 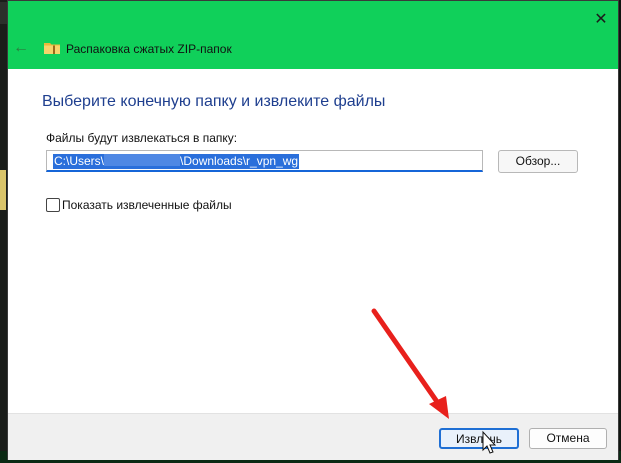 What do you see at coordinates (313, 35) in the screenshot?
I see `titlebar: ✕ ← Распаковка сжатых ZIP-папок` at bounding box center [313, 35].